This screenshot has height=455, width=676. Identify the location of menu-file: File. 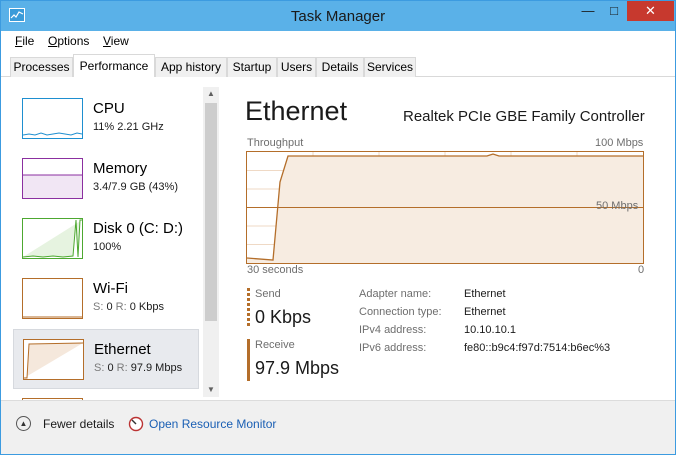
(24, 41).